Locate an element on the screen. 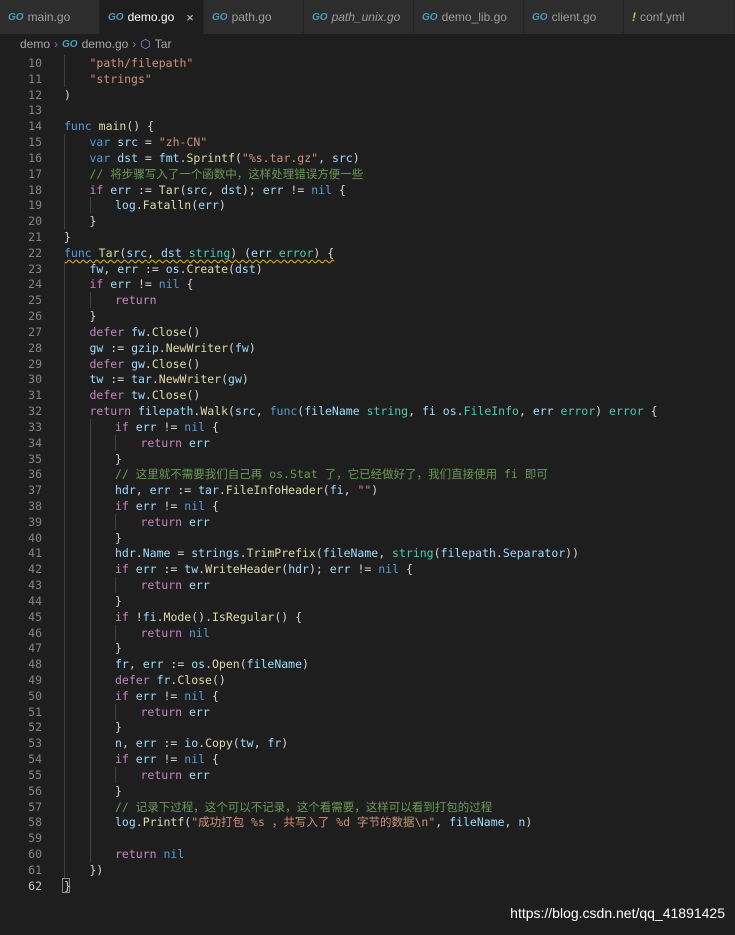 This screenshot has height=935, width=735. tab-demo-lib-go: GO demo_lib.go is located at coordinates (469, 17).